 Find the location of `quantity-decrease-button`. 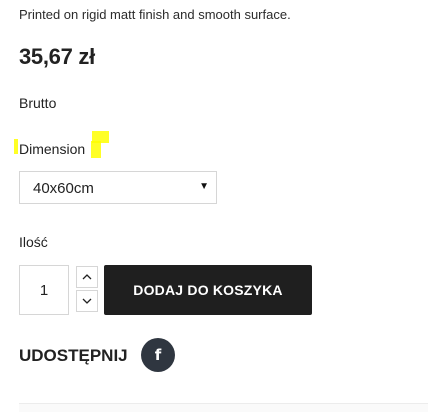

quantity-decrease-button is located at coordinates (87, 301).